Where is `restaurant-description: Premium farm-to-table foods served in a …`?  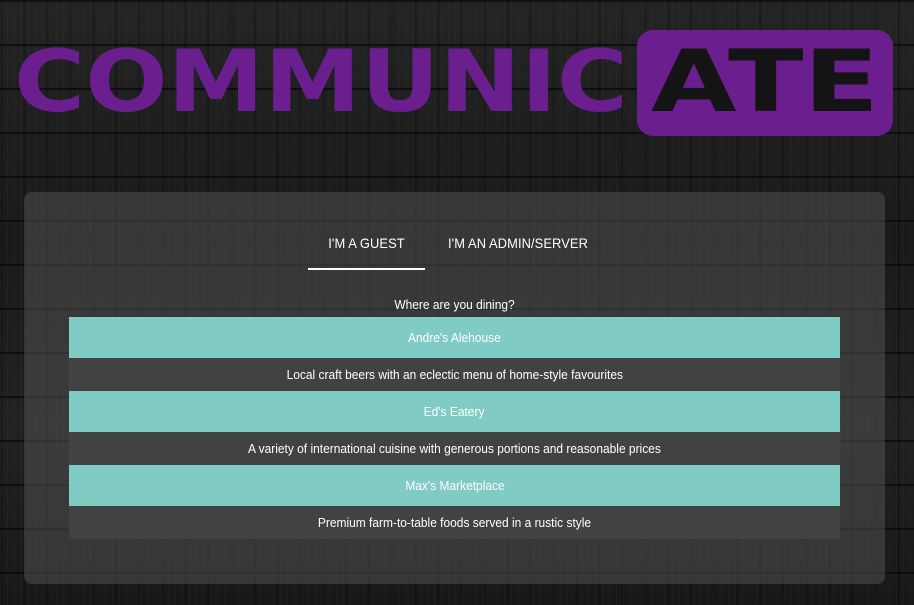 restaurant-description: Premium farm-to-table foods served in a … is located at coordinates (454, 522).